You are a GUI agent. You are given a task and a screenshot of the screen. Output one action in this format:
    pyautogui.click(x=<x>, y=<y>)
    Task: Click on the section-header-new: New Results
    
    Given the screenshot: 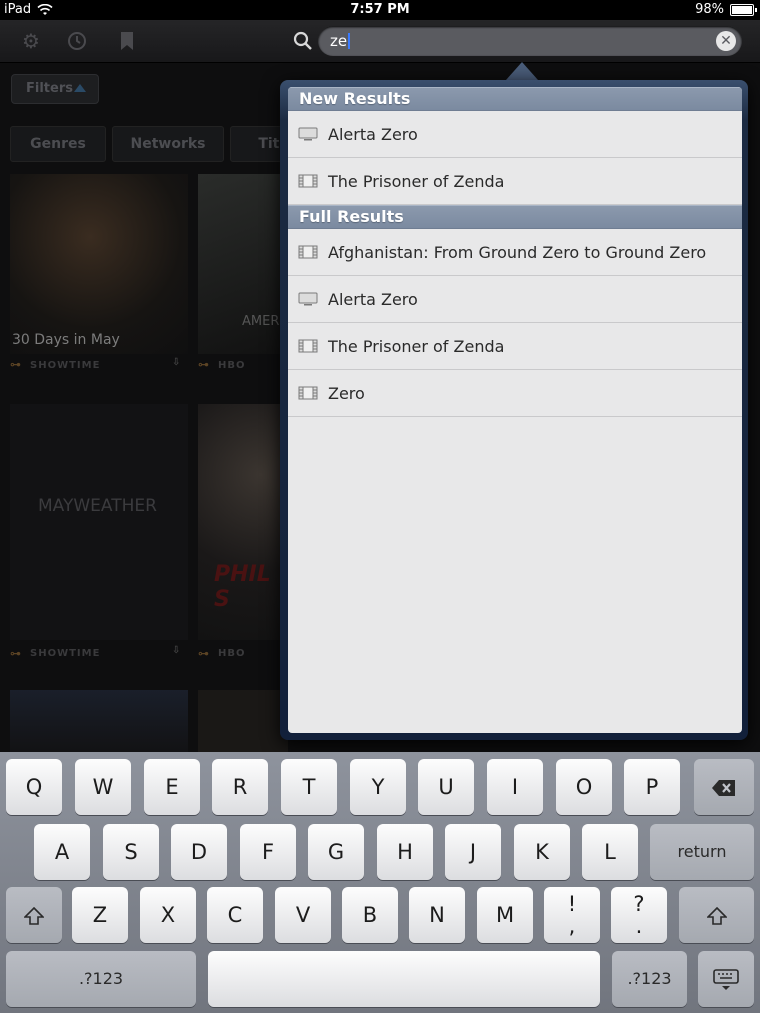 What is the action you would take?
    pyautogui.click(x=515, y=99)
    